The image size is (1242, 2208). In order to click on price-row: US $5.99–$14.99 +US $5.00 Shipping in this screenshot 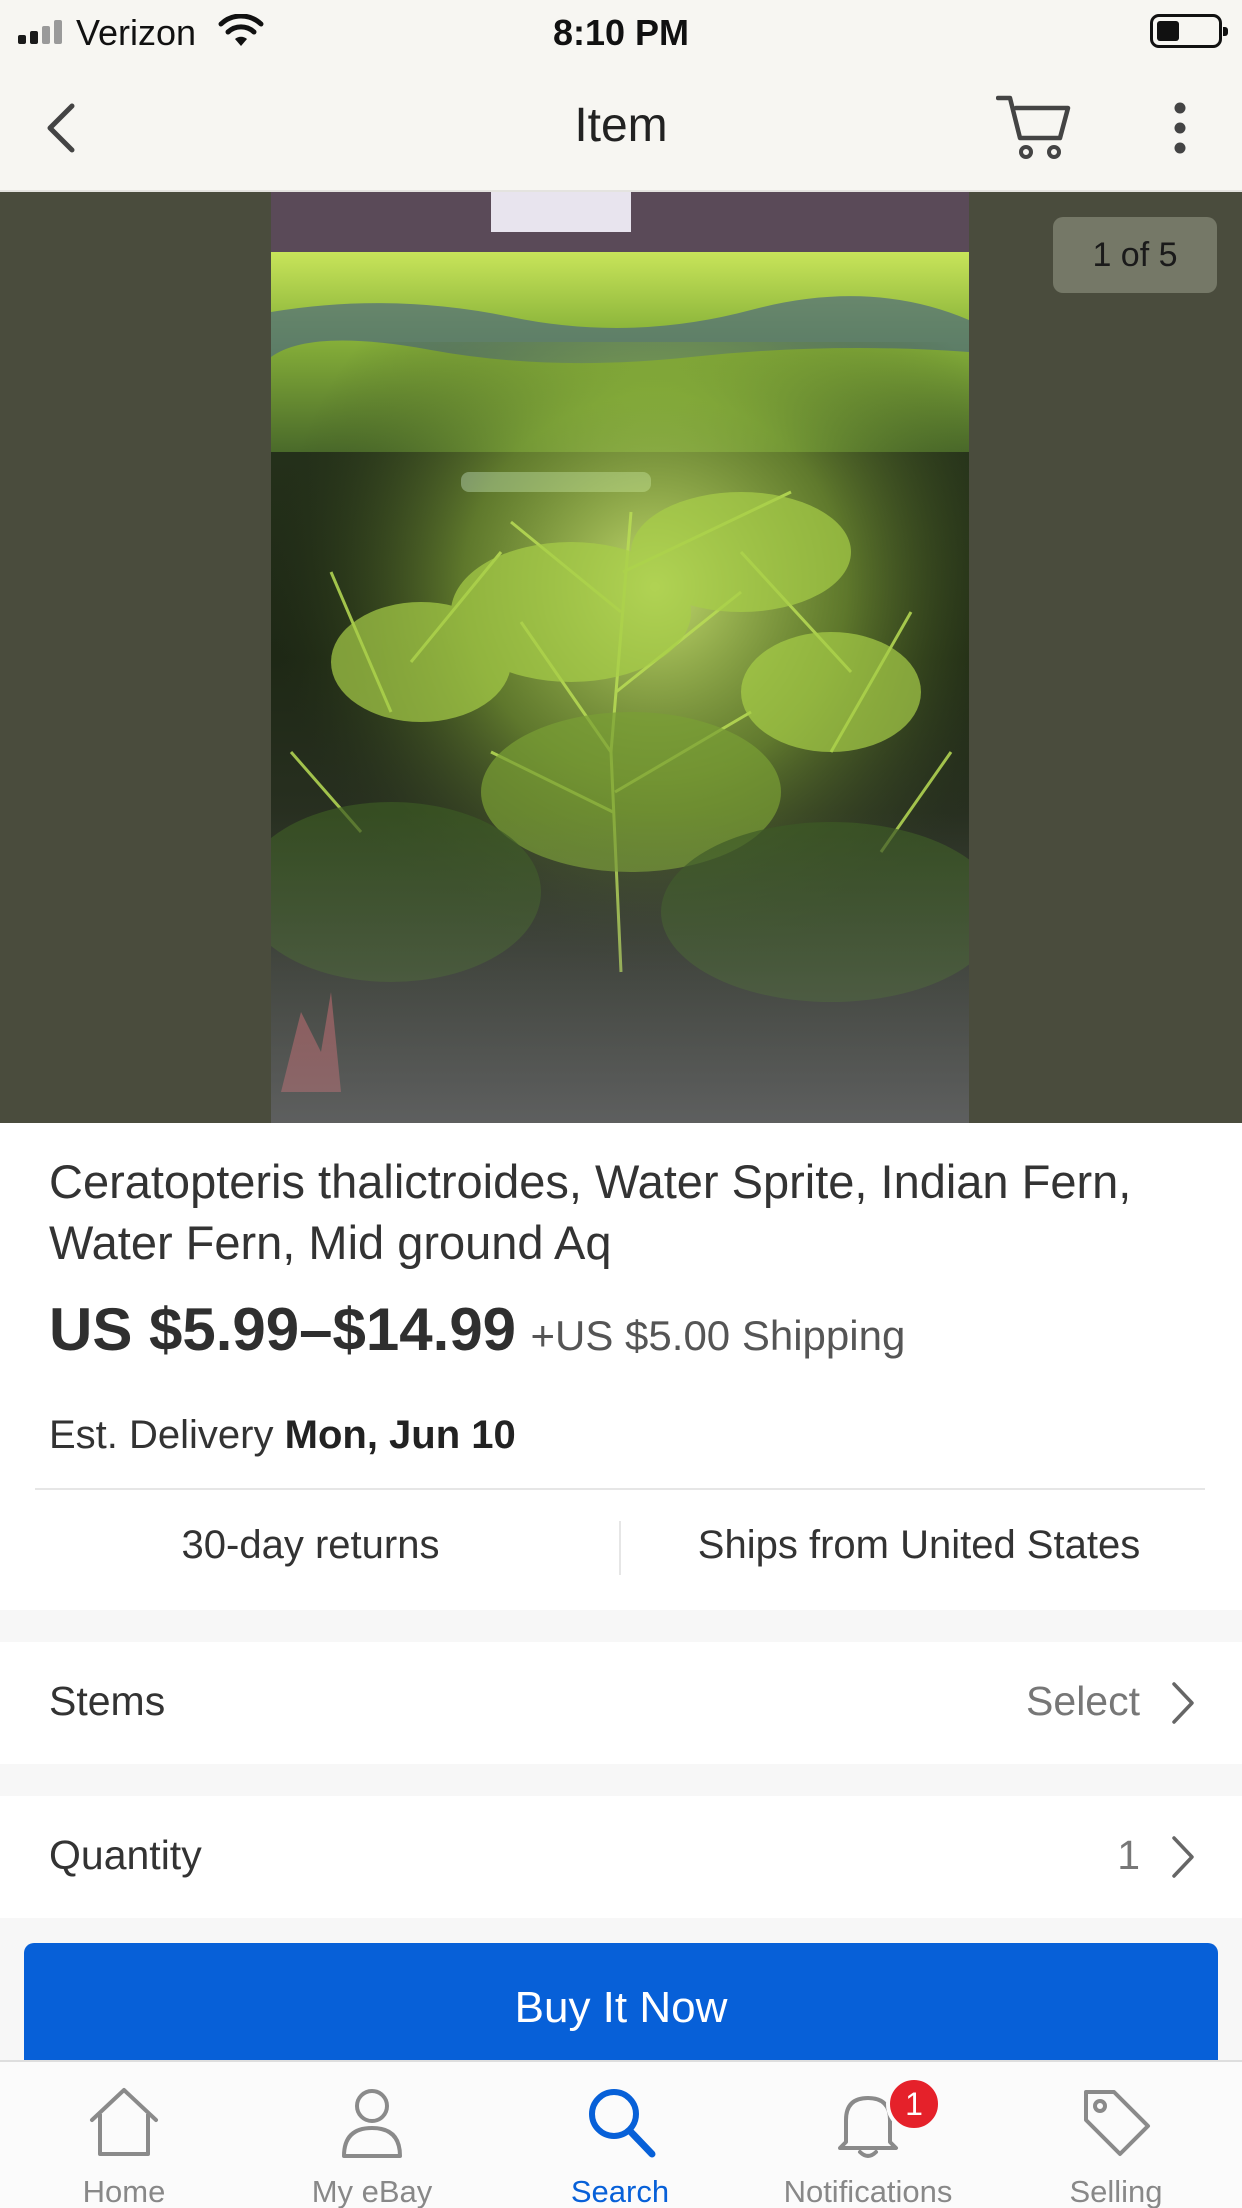, I will do `click(477, 1329)`.